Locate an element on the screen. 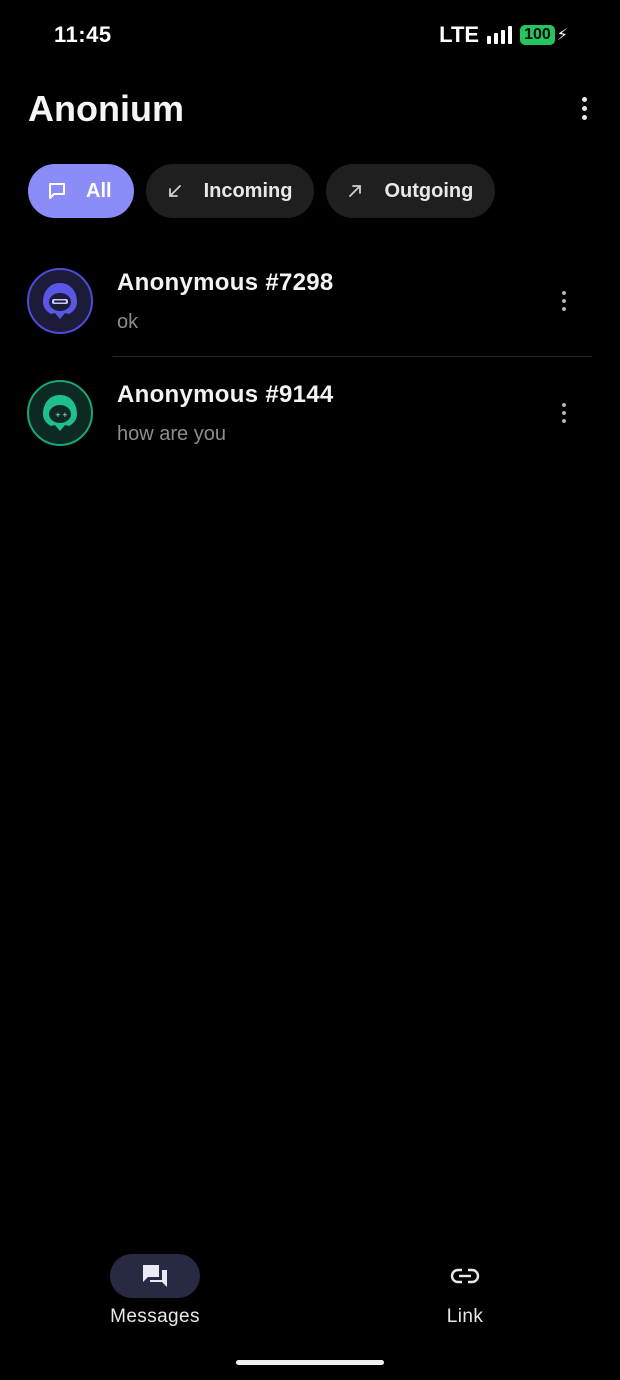 The width and height of the screenshot is (620, 1380). filter-chips: All Incoming Outgoing is located at coordinates (262, 191).